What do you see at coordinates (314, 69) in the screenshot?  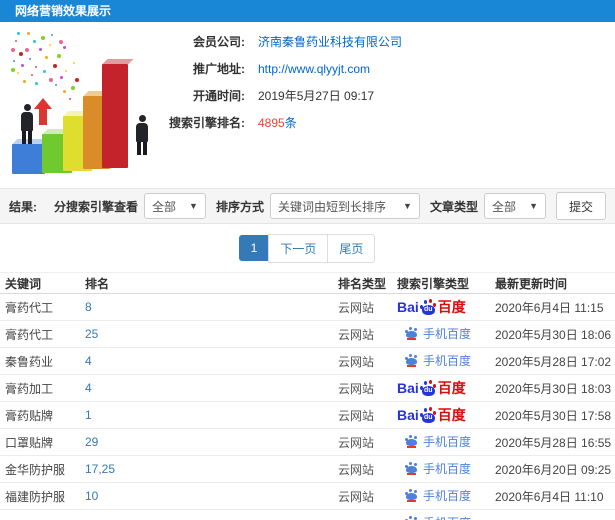 I see `promotion-url-link: http://www.qlyyjt.com` at bounding box center [314, 69].